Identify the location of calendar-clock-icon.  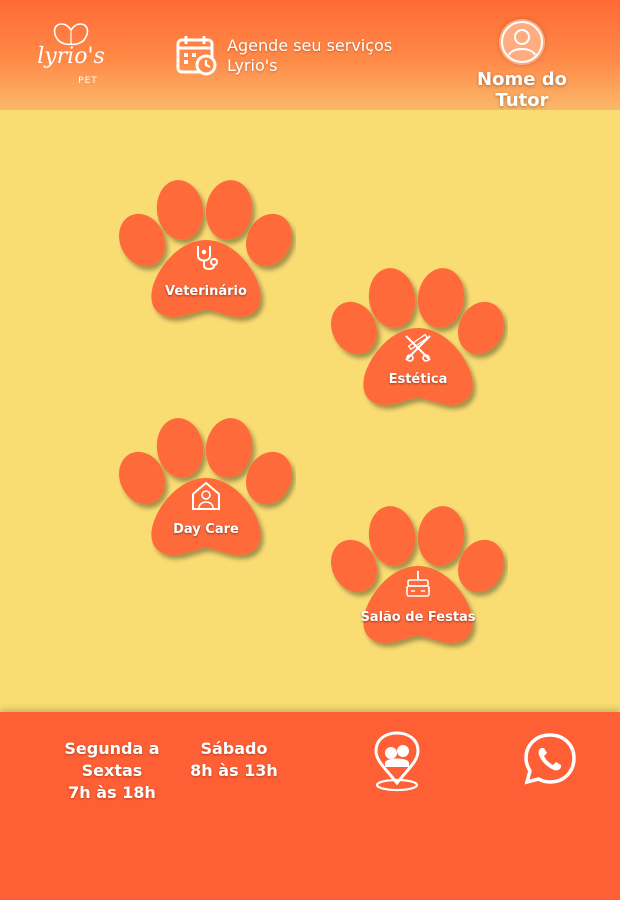
(197, 55).